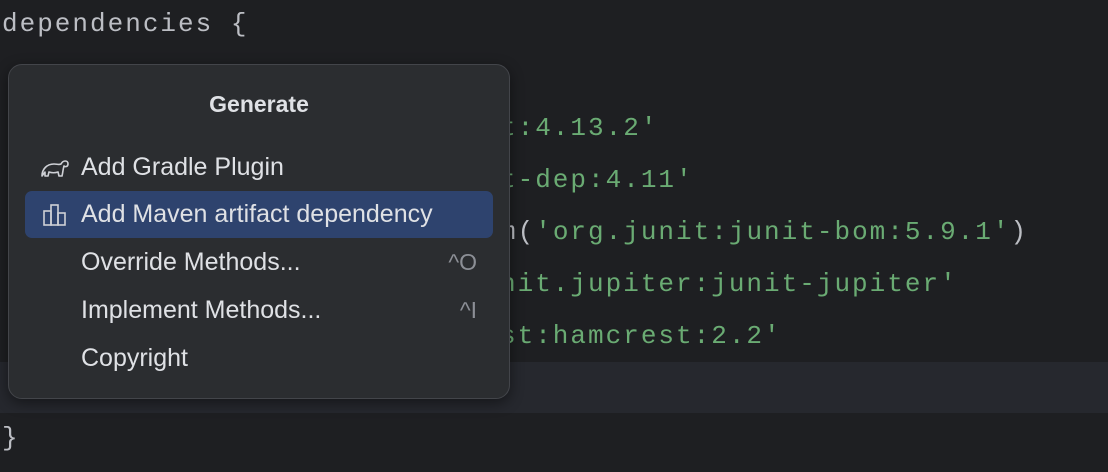 Image resolution: width=1108 pixels, height=472 pixels. Describe the element at coordinates (597, 180) in the screenshot. I see `code-fragment-2: t-dep:4.11'` at that location.